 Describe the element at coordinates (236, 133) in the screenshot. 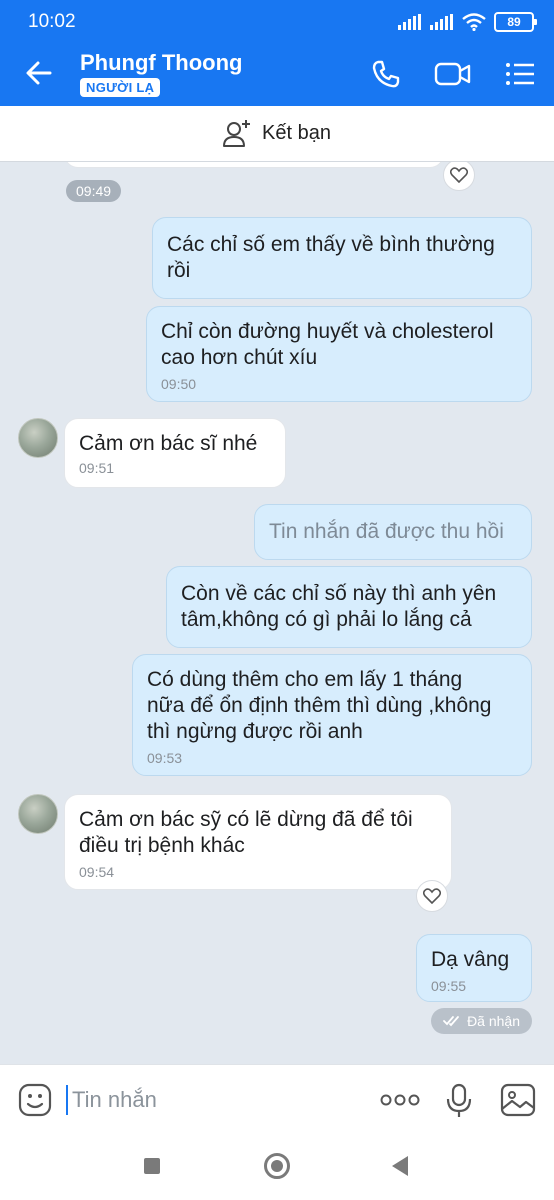

I see `add-person-icon` at that location.